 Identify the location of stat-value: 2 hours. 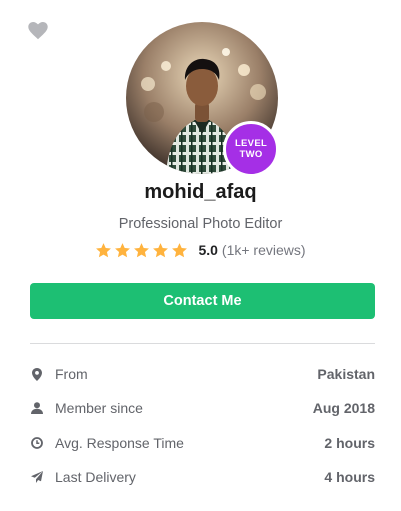
(349, 442).